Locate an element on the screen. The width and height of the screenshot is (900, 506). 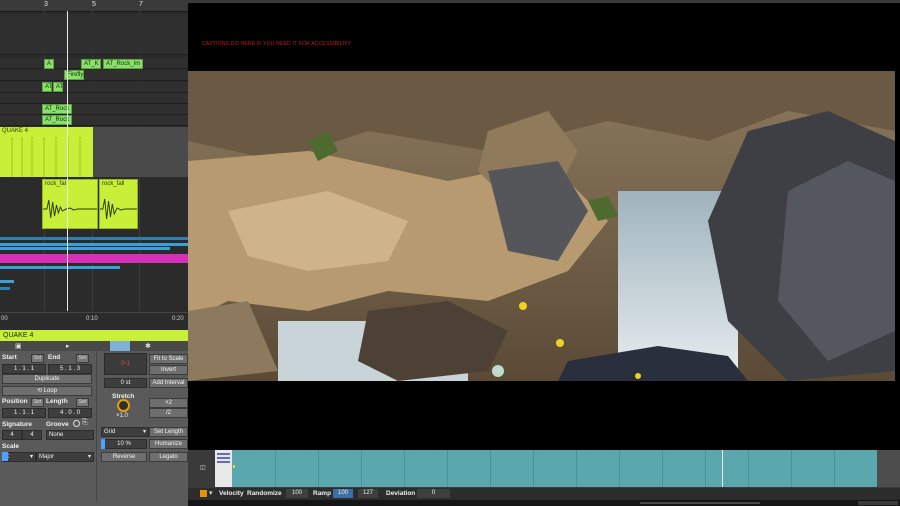
length-field: 4 . 0 . 0 is located at coordinates (70, 413).